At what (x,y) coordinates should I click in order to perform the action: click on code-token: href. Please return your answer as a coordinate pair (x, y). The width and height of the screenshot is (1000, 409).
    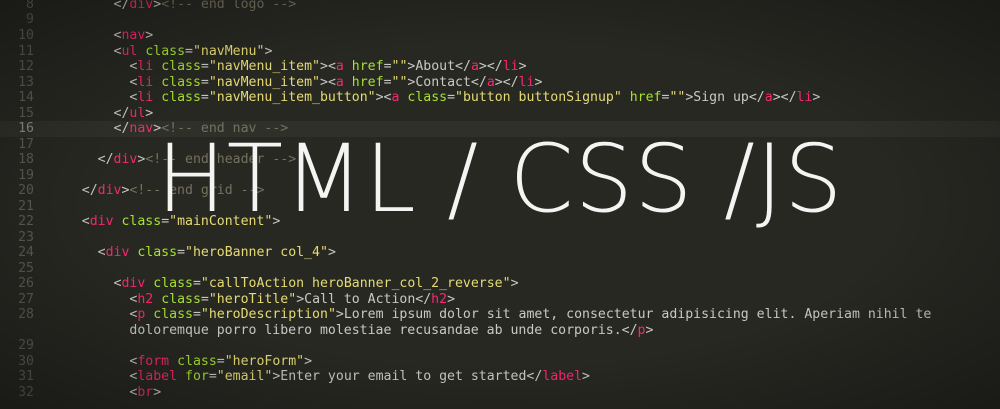
    Looking at the image, I should click on (367, 66).